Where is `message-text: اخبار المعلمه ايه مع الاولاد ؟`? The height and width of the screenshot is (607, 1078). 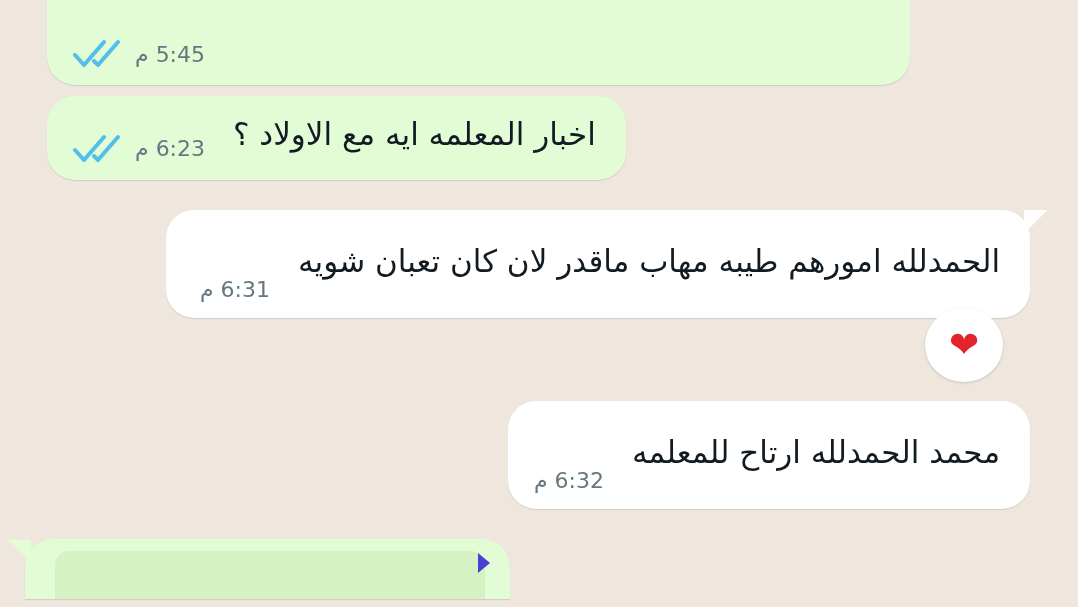 message-text: اخبار المعلمه ايه مع الاولاد ؟ is located at coordinates (414, 135).